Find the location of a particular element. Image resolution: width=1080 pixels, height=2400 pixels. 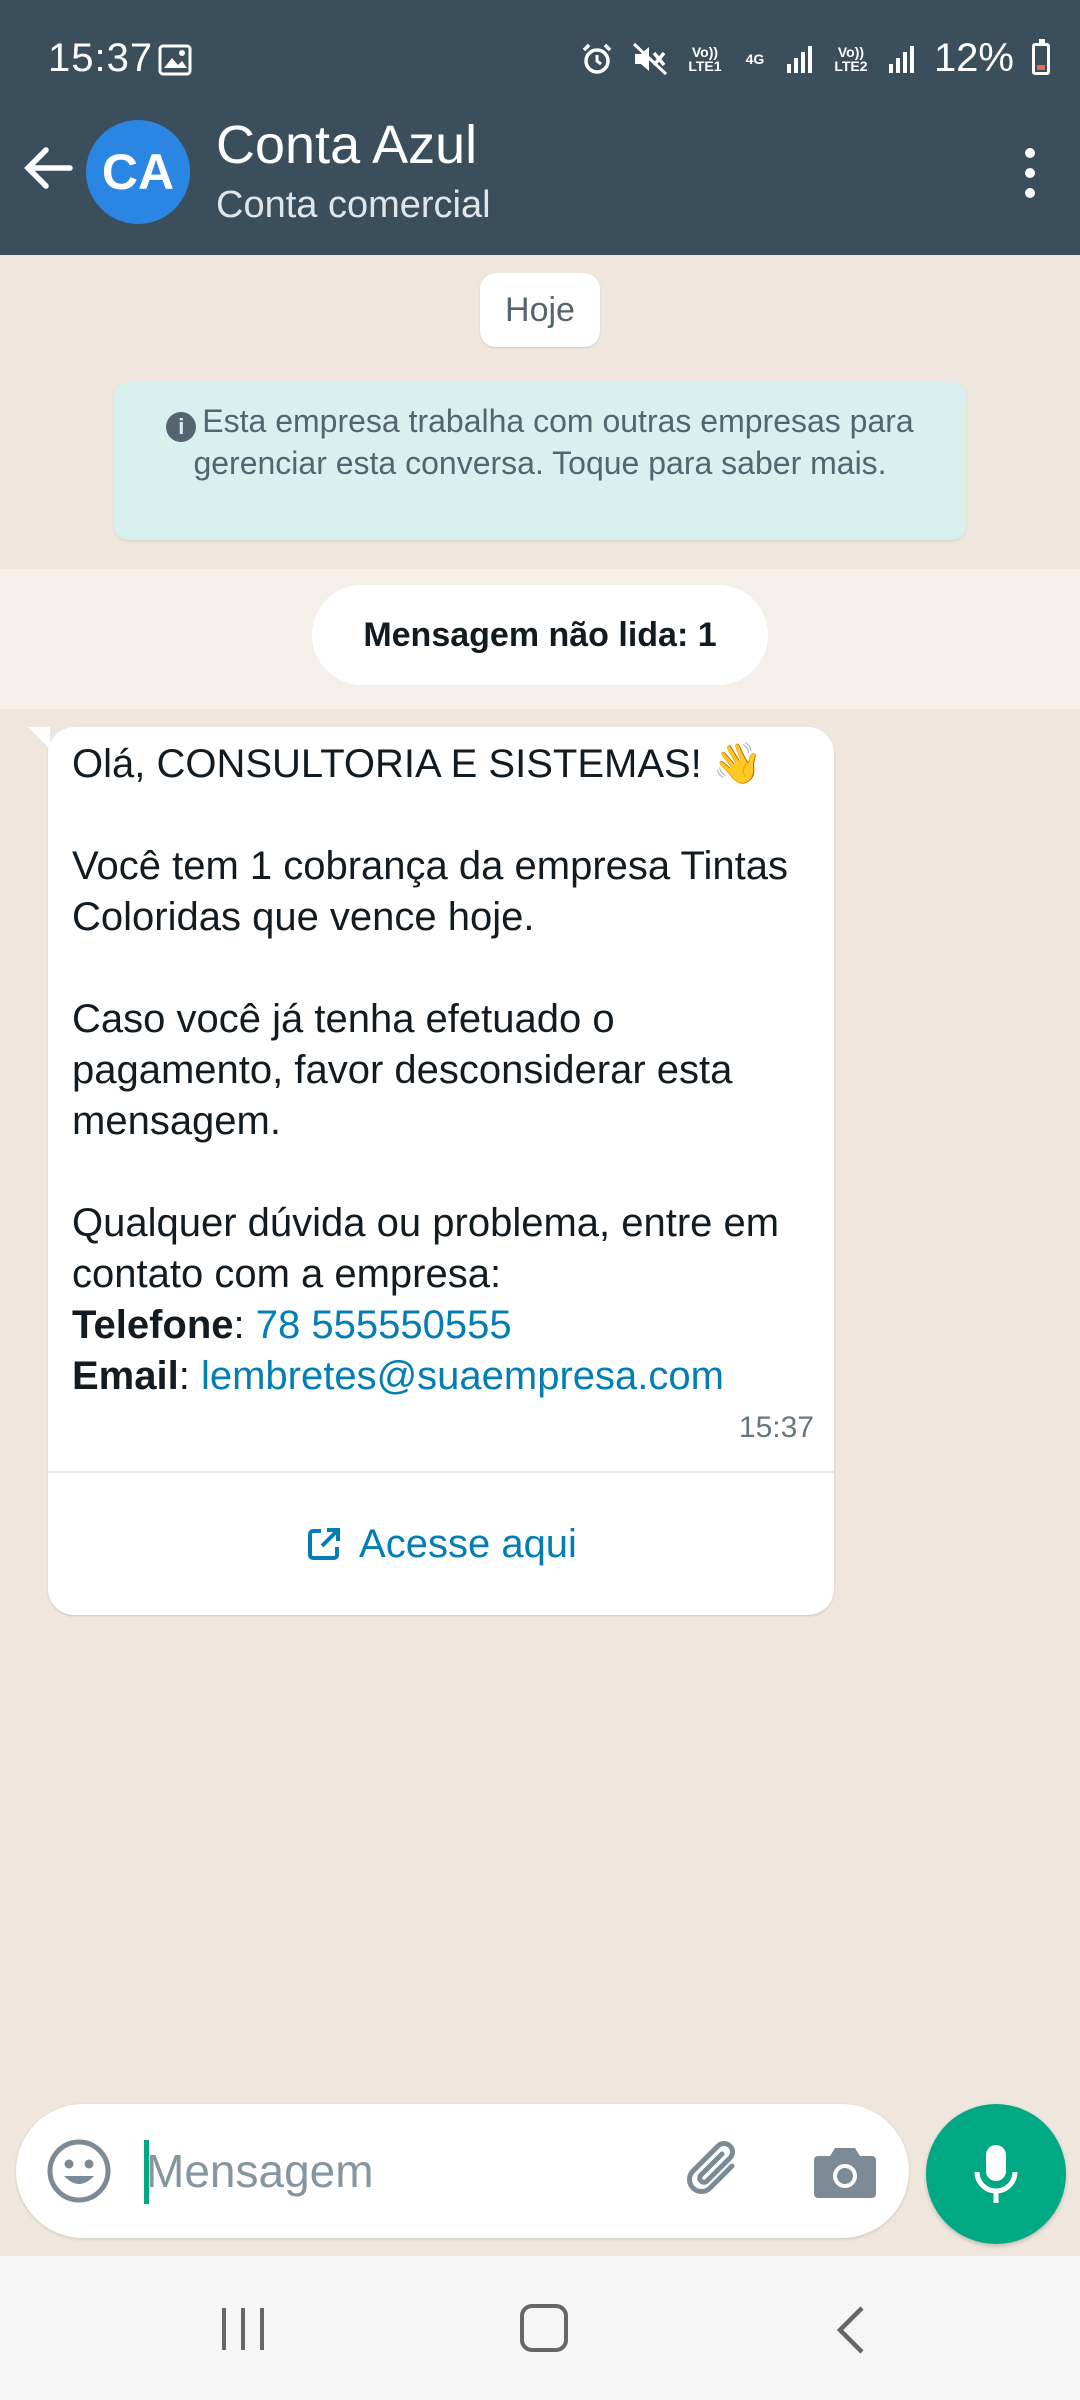

sim2-label: Vo)) LTE2 is located at coordinates (851, 58).